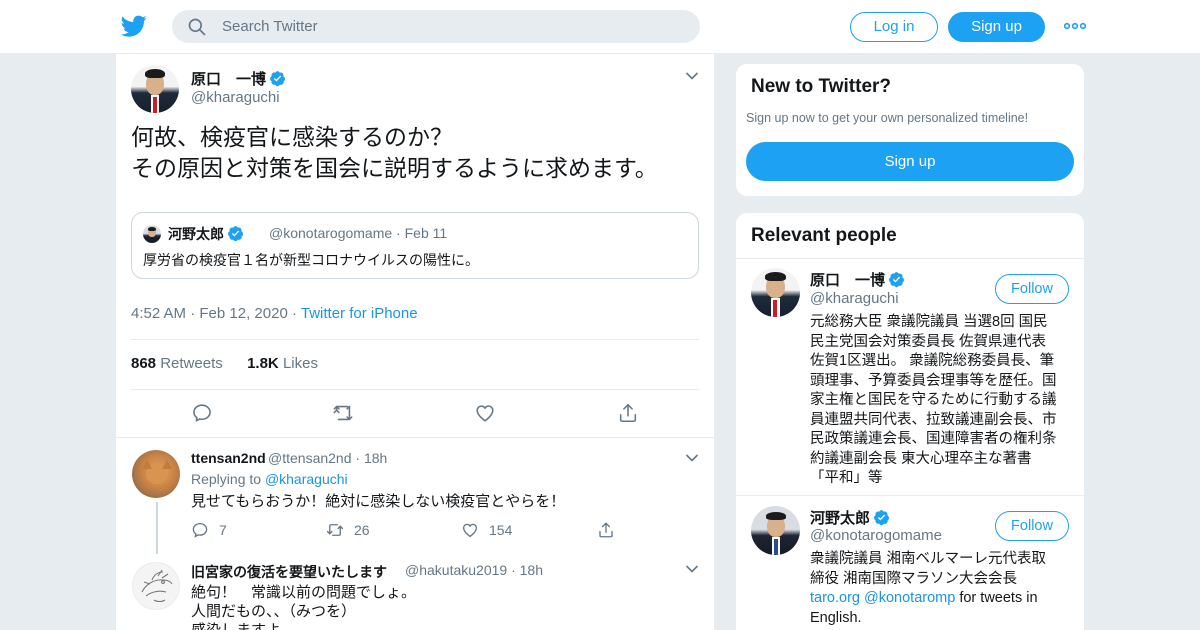  What do you see at coordinates (933, 419) in the screenshot?
I see `bio-line: 員連盟共同代表、拉致議連副会長、市` at bounding box center [933, 419].